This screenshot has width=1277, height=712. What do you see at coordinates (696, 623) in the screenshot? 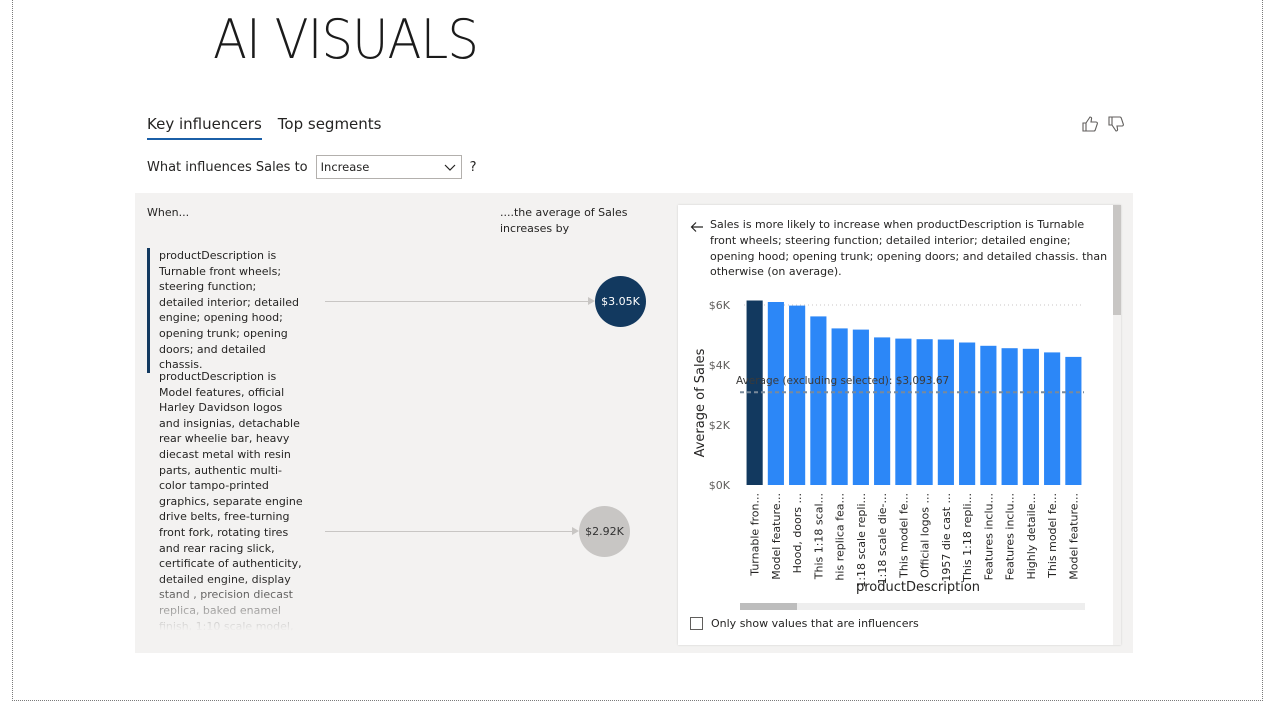
I see `influencers-only-checkbox` at bounding box center [696, 623].